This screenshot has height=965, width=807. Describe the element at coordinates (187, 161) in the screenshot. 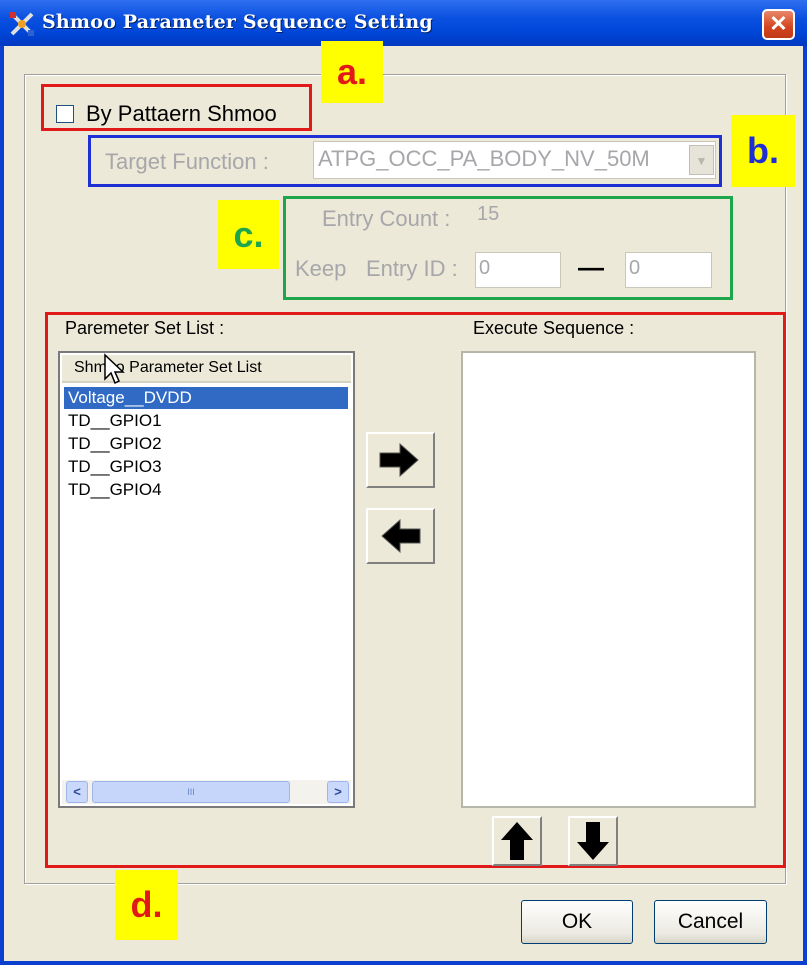

I see `target-function-label: Target Function :` at that location.